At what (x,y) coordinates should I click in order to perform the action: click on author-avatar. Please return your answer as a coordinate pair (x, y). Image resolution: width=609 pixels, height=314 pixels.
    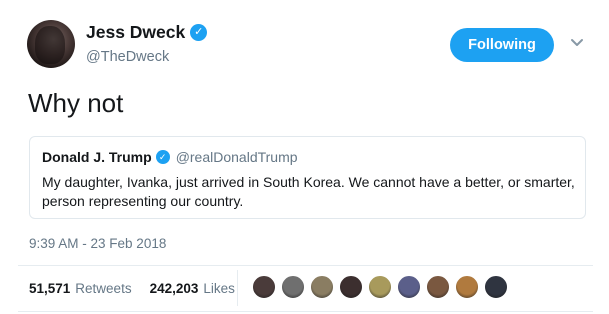
    Looking at the image, I should click on (51, 44).